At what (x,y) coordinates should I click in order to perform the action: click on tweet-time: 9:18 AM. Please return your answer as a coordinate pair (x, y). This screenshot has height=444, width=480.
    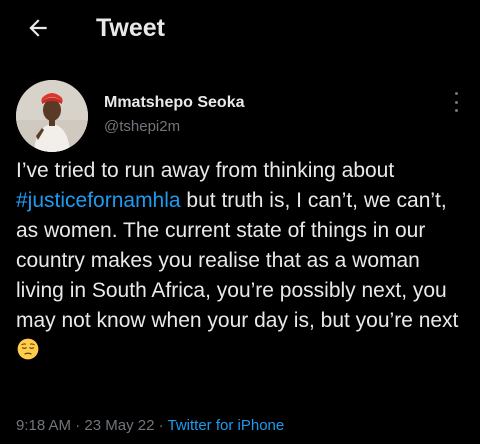
    Looking at the image, I should click on (44, 425).